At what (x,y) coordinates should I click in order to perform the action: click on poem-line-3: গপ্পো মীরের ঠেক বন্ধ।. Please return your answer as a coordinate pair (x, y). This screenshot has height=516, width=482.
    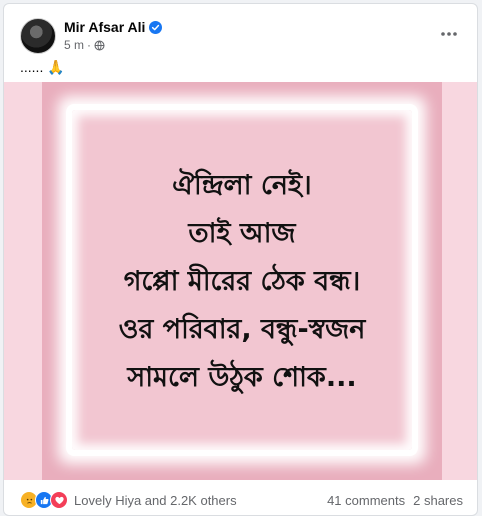
    Looking at the image, I should click on (242, 281).